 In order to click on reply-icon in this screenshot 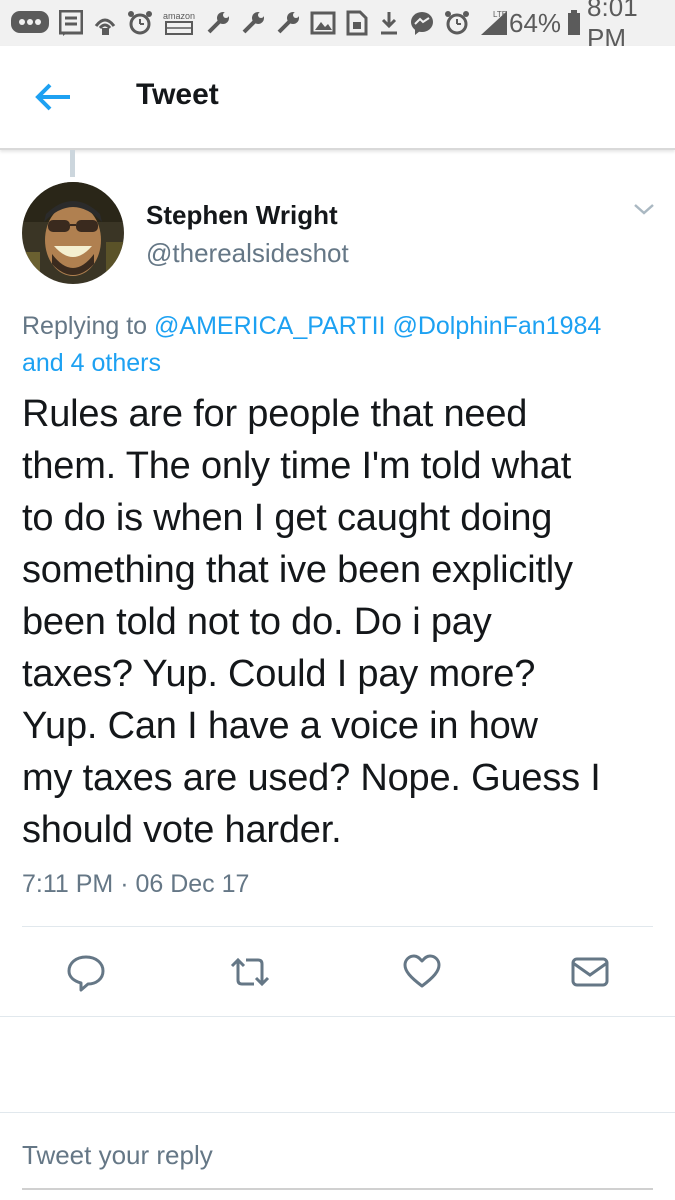, I will do `click(86, 972)`.